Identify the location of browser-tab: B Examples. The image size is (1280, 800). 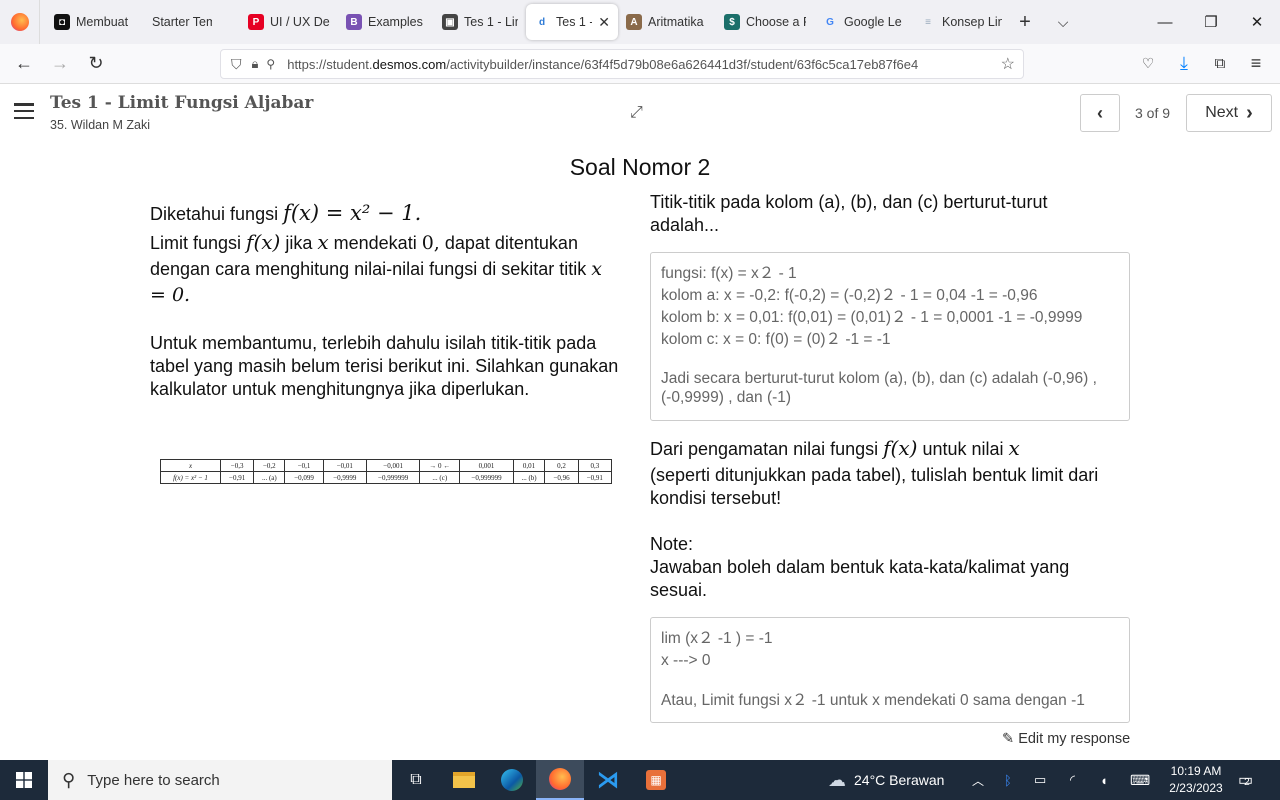
(386, 22).